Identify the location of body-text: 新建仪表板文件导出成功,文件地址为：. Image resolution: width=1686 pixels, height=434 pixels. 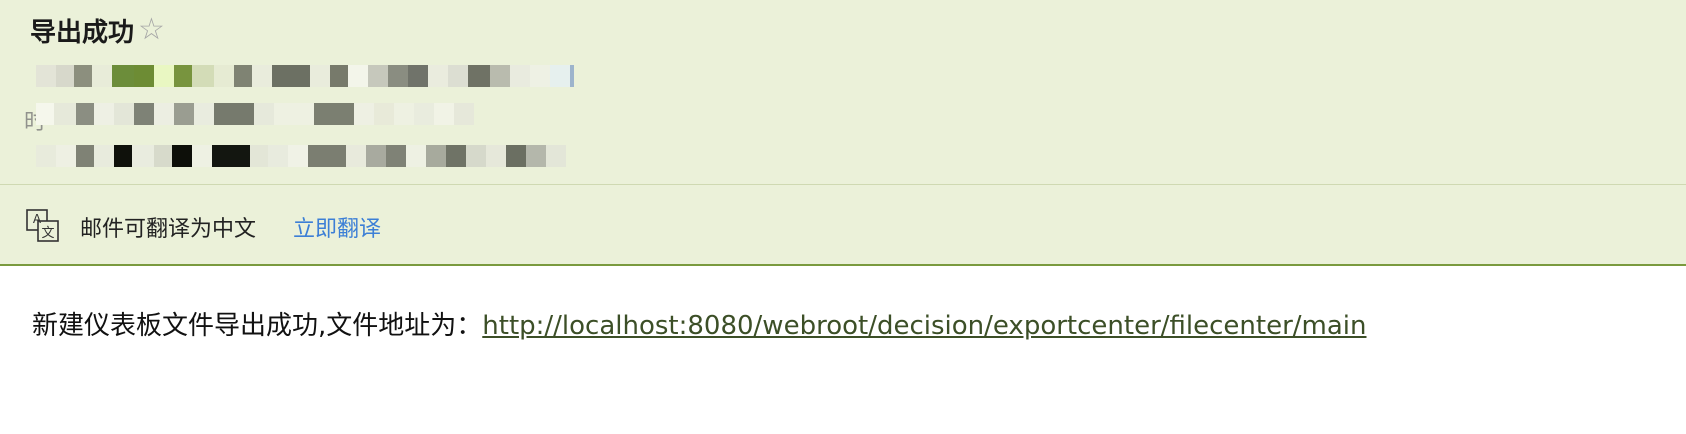
(257, 326).